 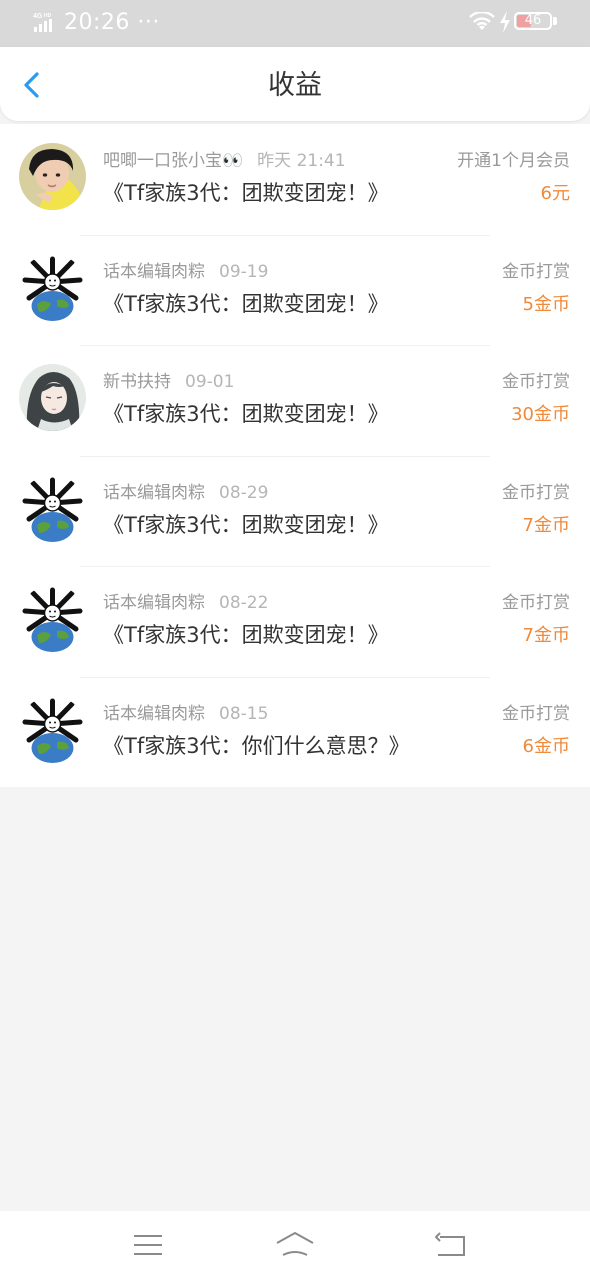 I want to click on charging-icon, so click(x=505, y=22).